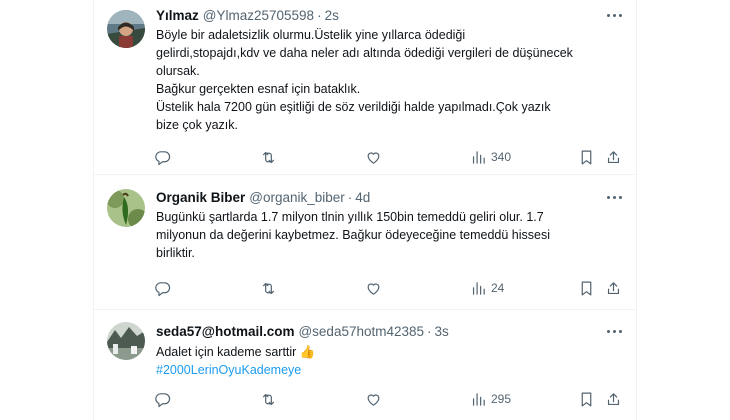 The height and width of the screenshot is (420, 730). What do you see at coordinates (490, 157) in the screenshot?
I see `views-button: 340` at bounding box center [490, 157].